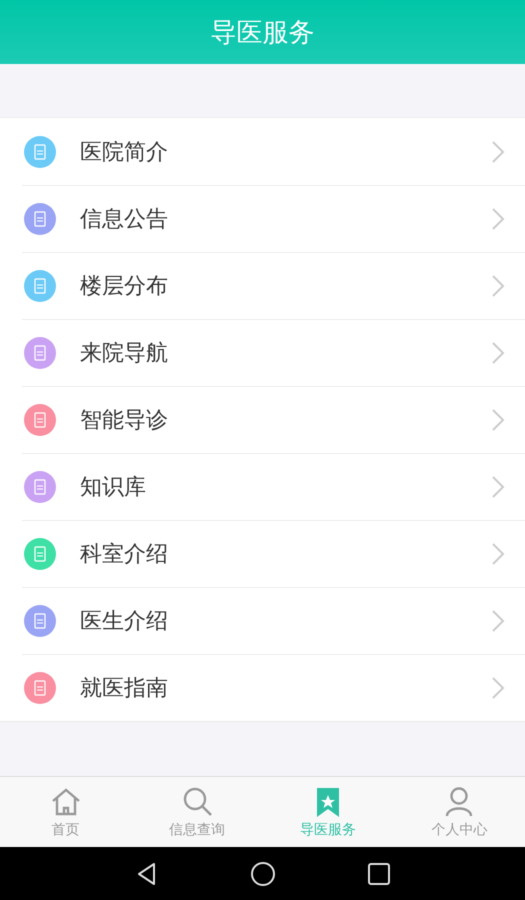  I want to click on menu-item: 知识库, so click(262, 486).